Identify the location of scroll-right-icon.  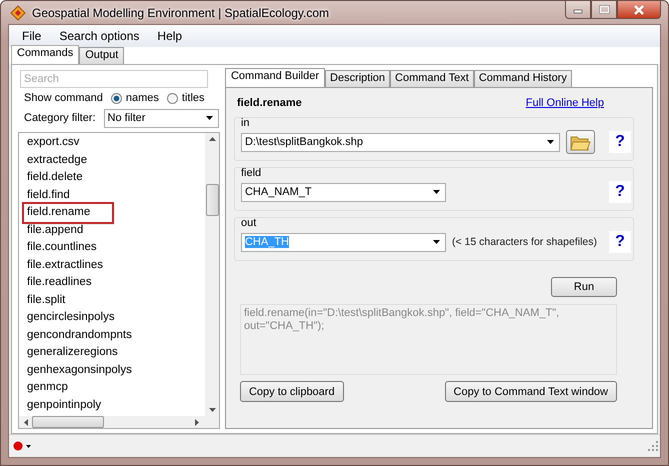
(197, 422).